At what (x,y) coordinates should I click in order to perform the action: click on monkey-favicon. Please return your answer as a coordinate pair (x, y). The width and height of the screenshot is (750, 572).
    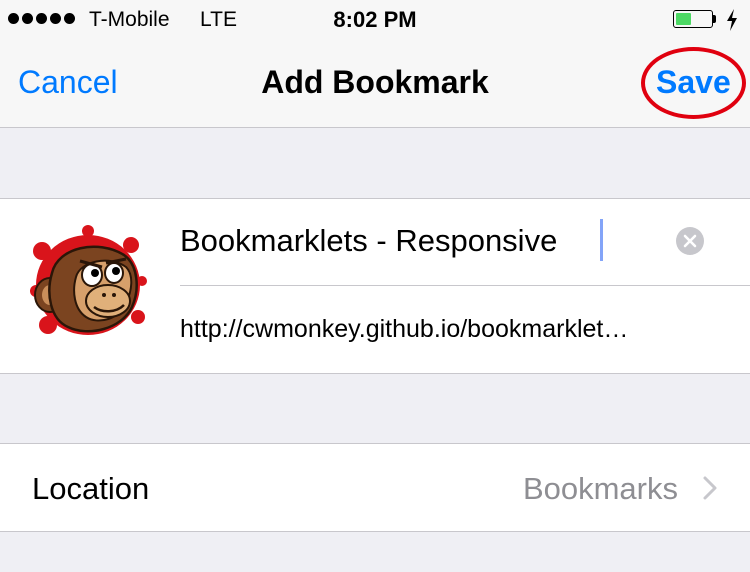
    Looking at the image, I should click on (88, 280).